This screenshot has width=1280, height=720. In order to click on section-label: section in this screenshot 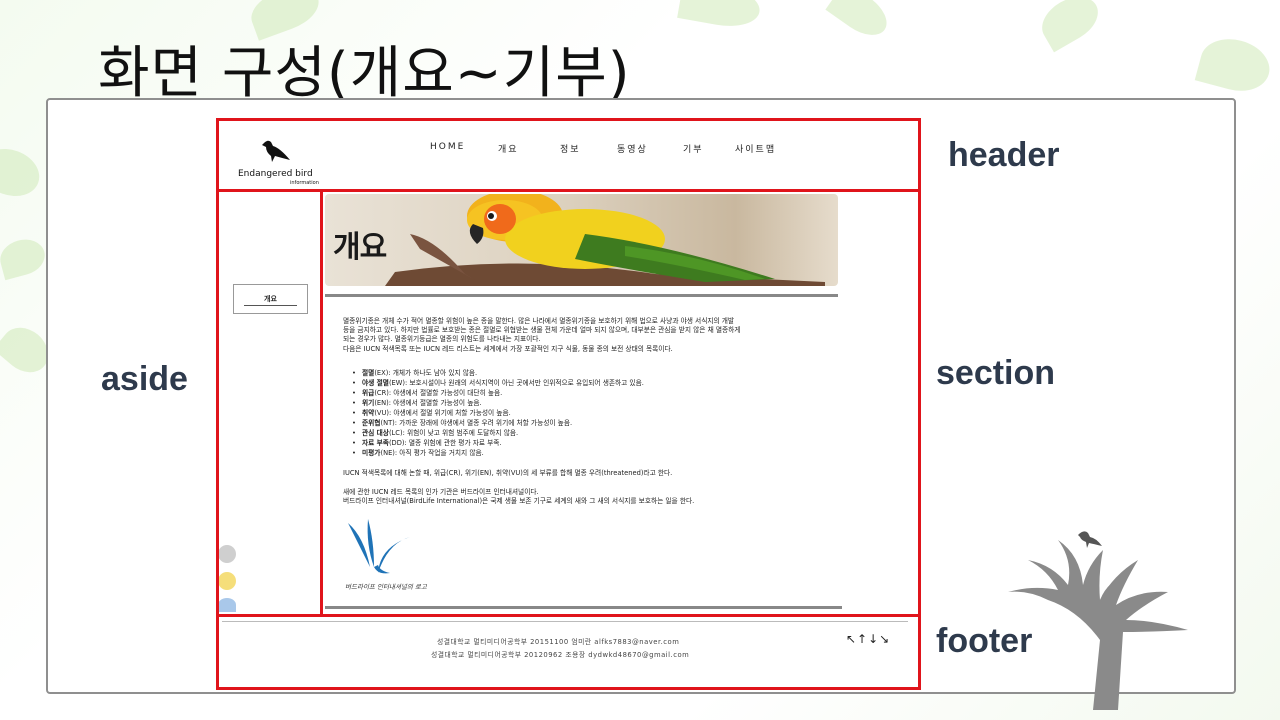, I will do `click(996, 373)`.